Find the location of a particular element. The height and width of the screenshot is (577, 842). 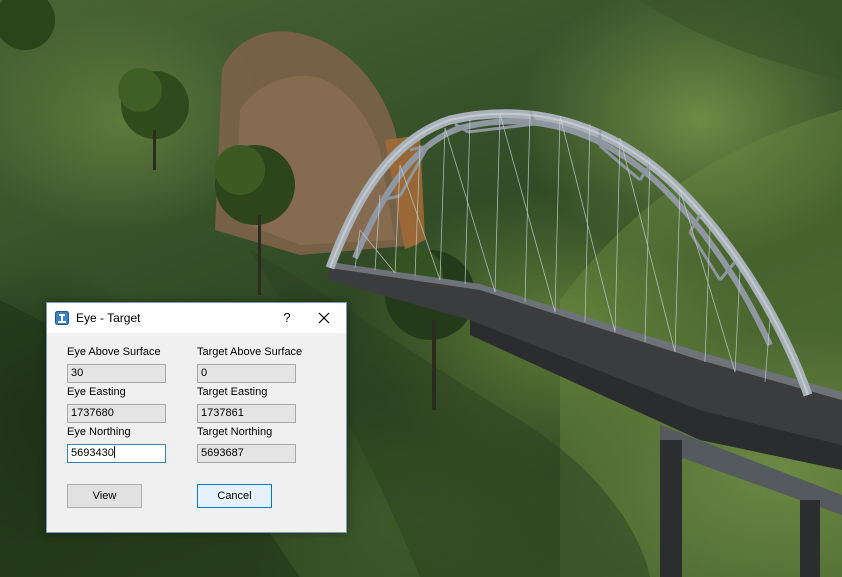

target-northing-input: 5693687 is located at coordinates (246, 453).